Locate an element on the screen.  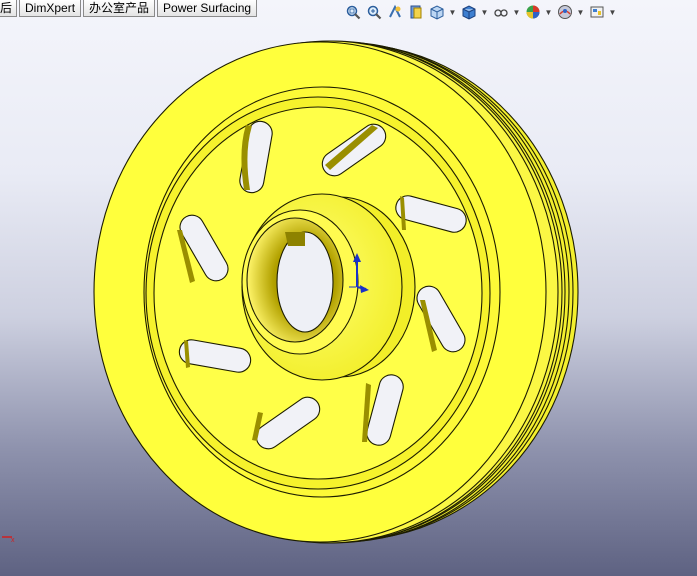
hide-show-items-icon is located at coordinates (501, 12).